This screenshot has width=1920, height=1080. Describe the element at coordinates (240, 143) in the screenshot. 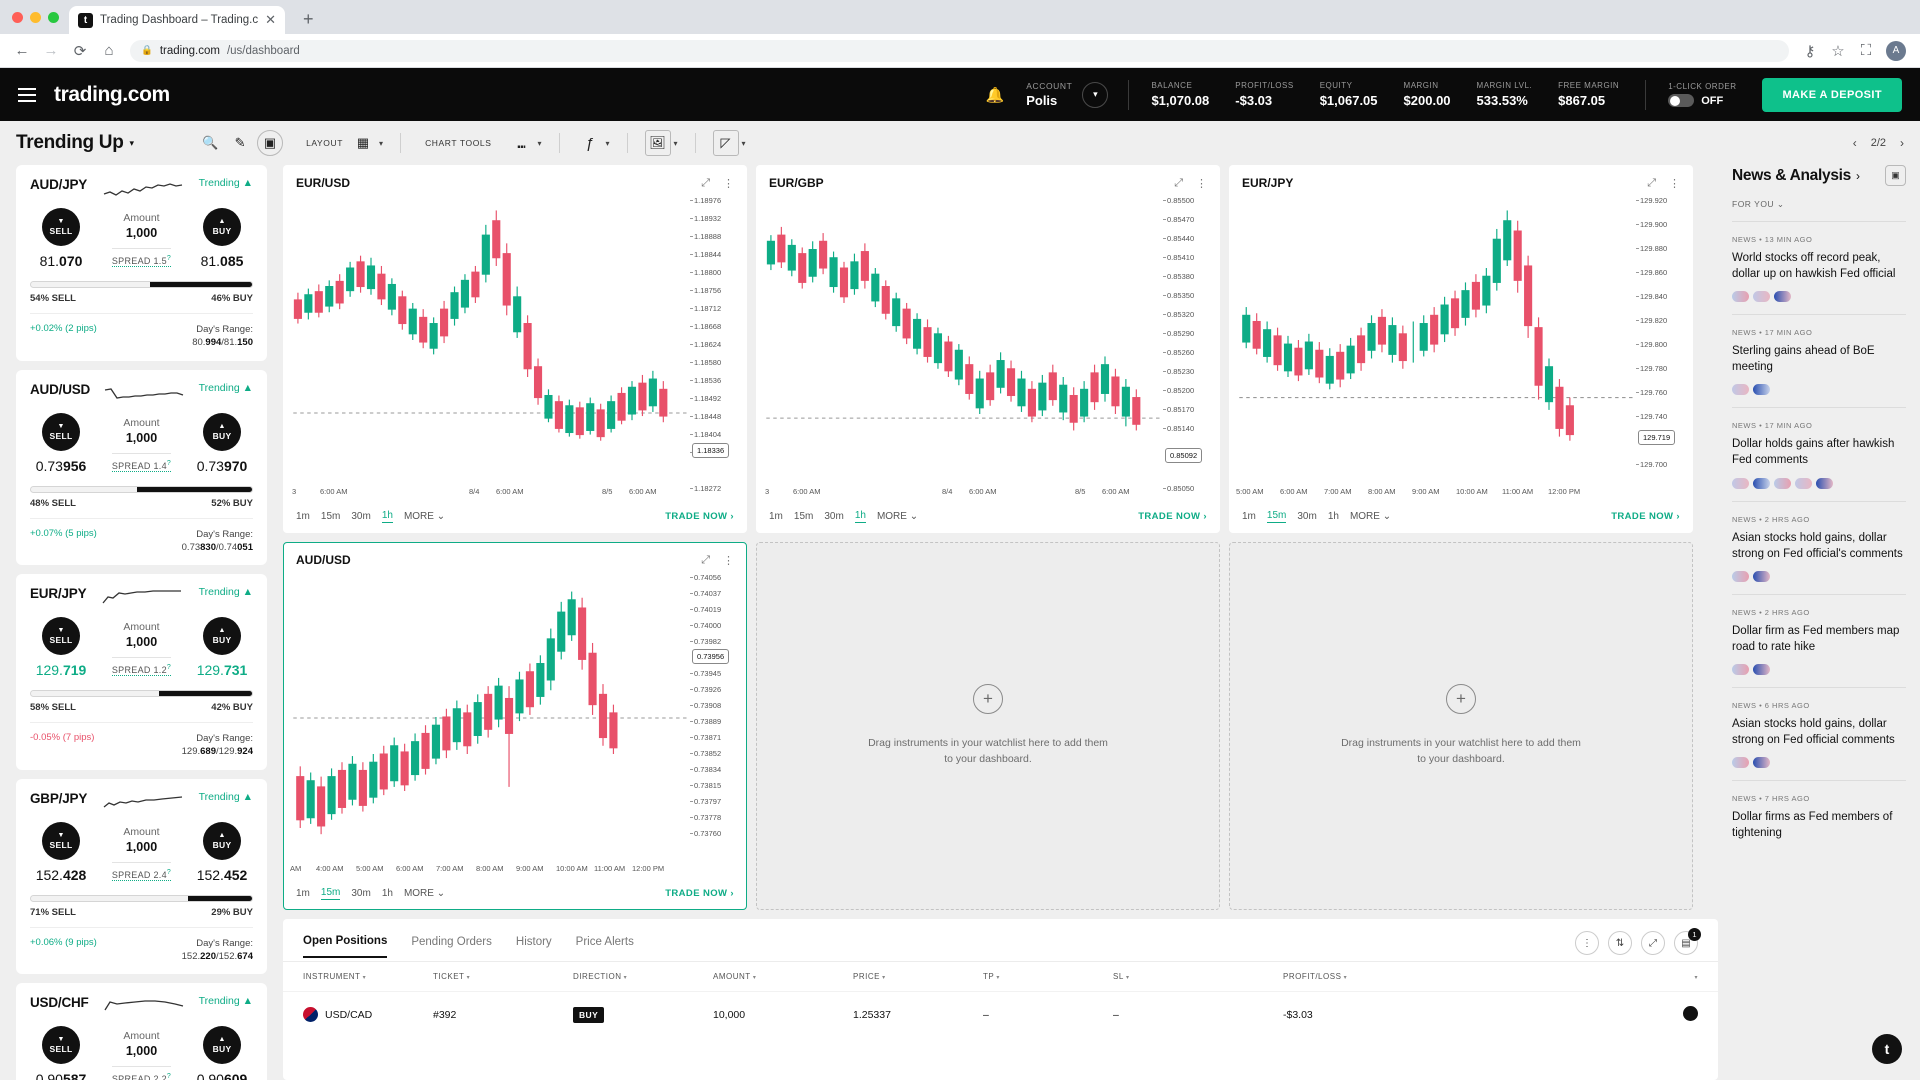

I see `pencil-icon: ✎` at that location.